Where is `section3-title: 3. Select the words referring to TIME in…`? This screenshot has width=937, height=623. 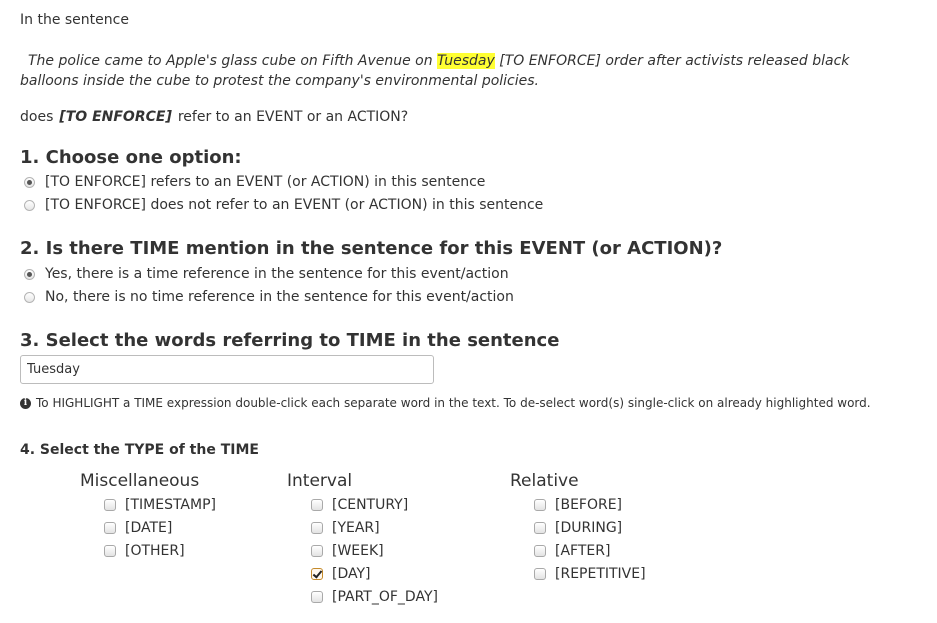
section3-title: 3. Select the words referring to TIME in… is located at coordinates (290, 340).